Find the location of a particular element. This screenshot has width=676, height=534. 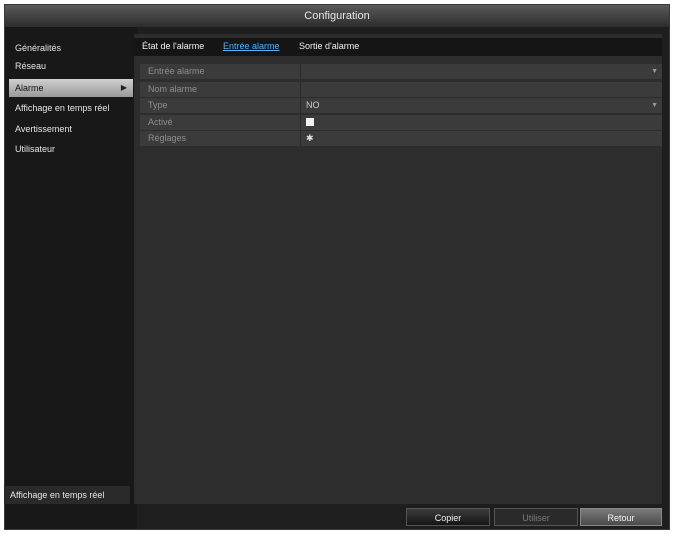

back-button: Retour is located at coordinates (621, 517).